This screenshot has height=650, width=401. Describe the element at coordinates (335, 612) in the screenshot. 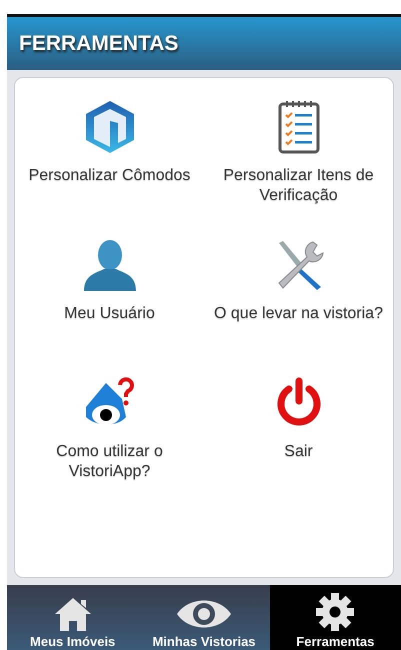

I see `gear-icon` at that location.